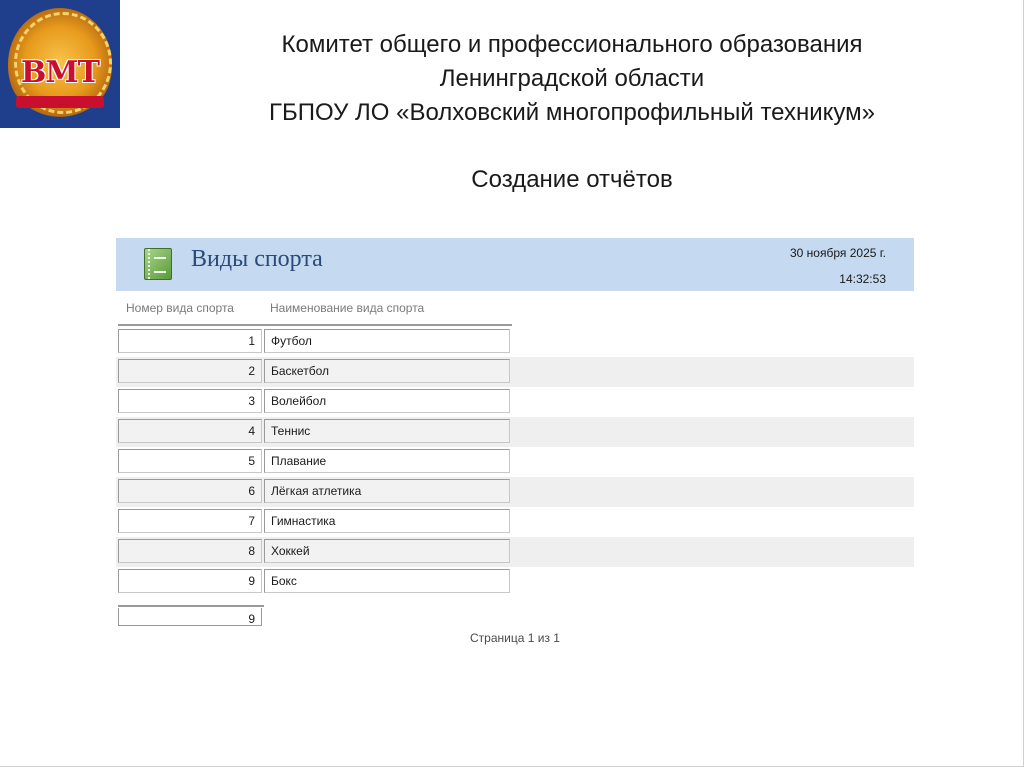 Image resolution: width=1024 pixels, height=767 pixels. Describe the element at coordinates (190, 521) in the screenshot. I see `row-number-cell: 7` at that location.